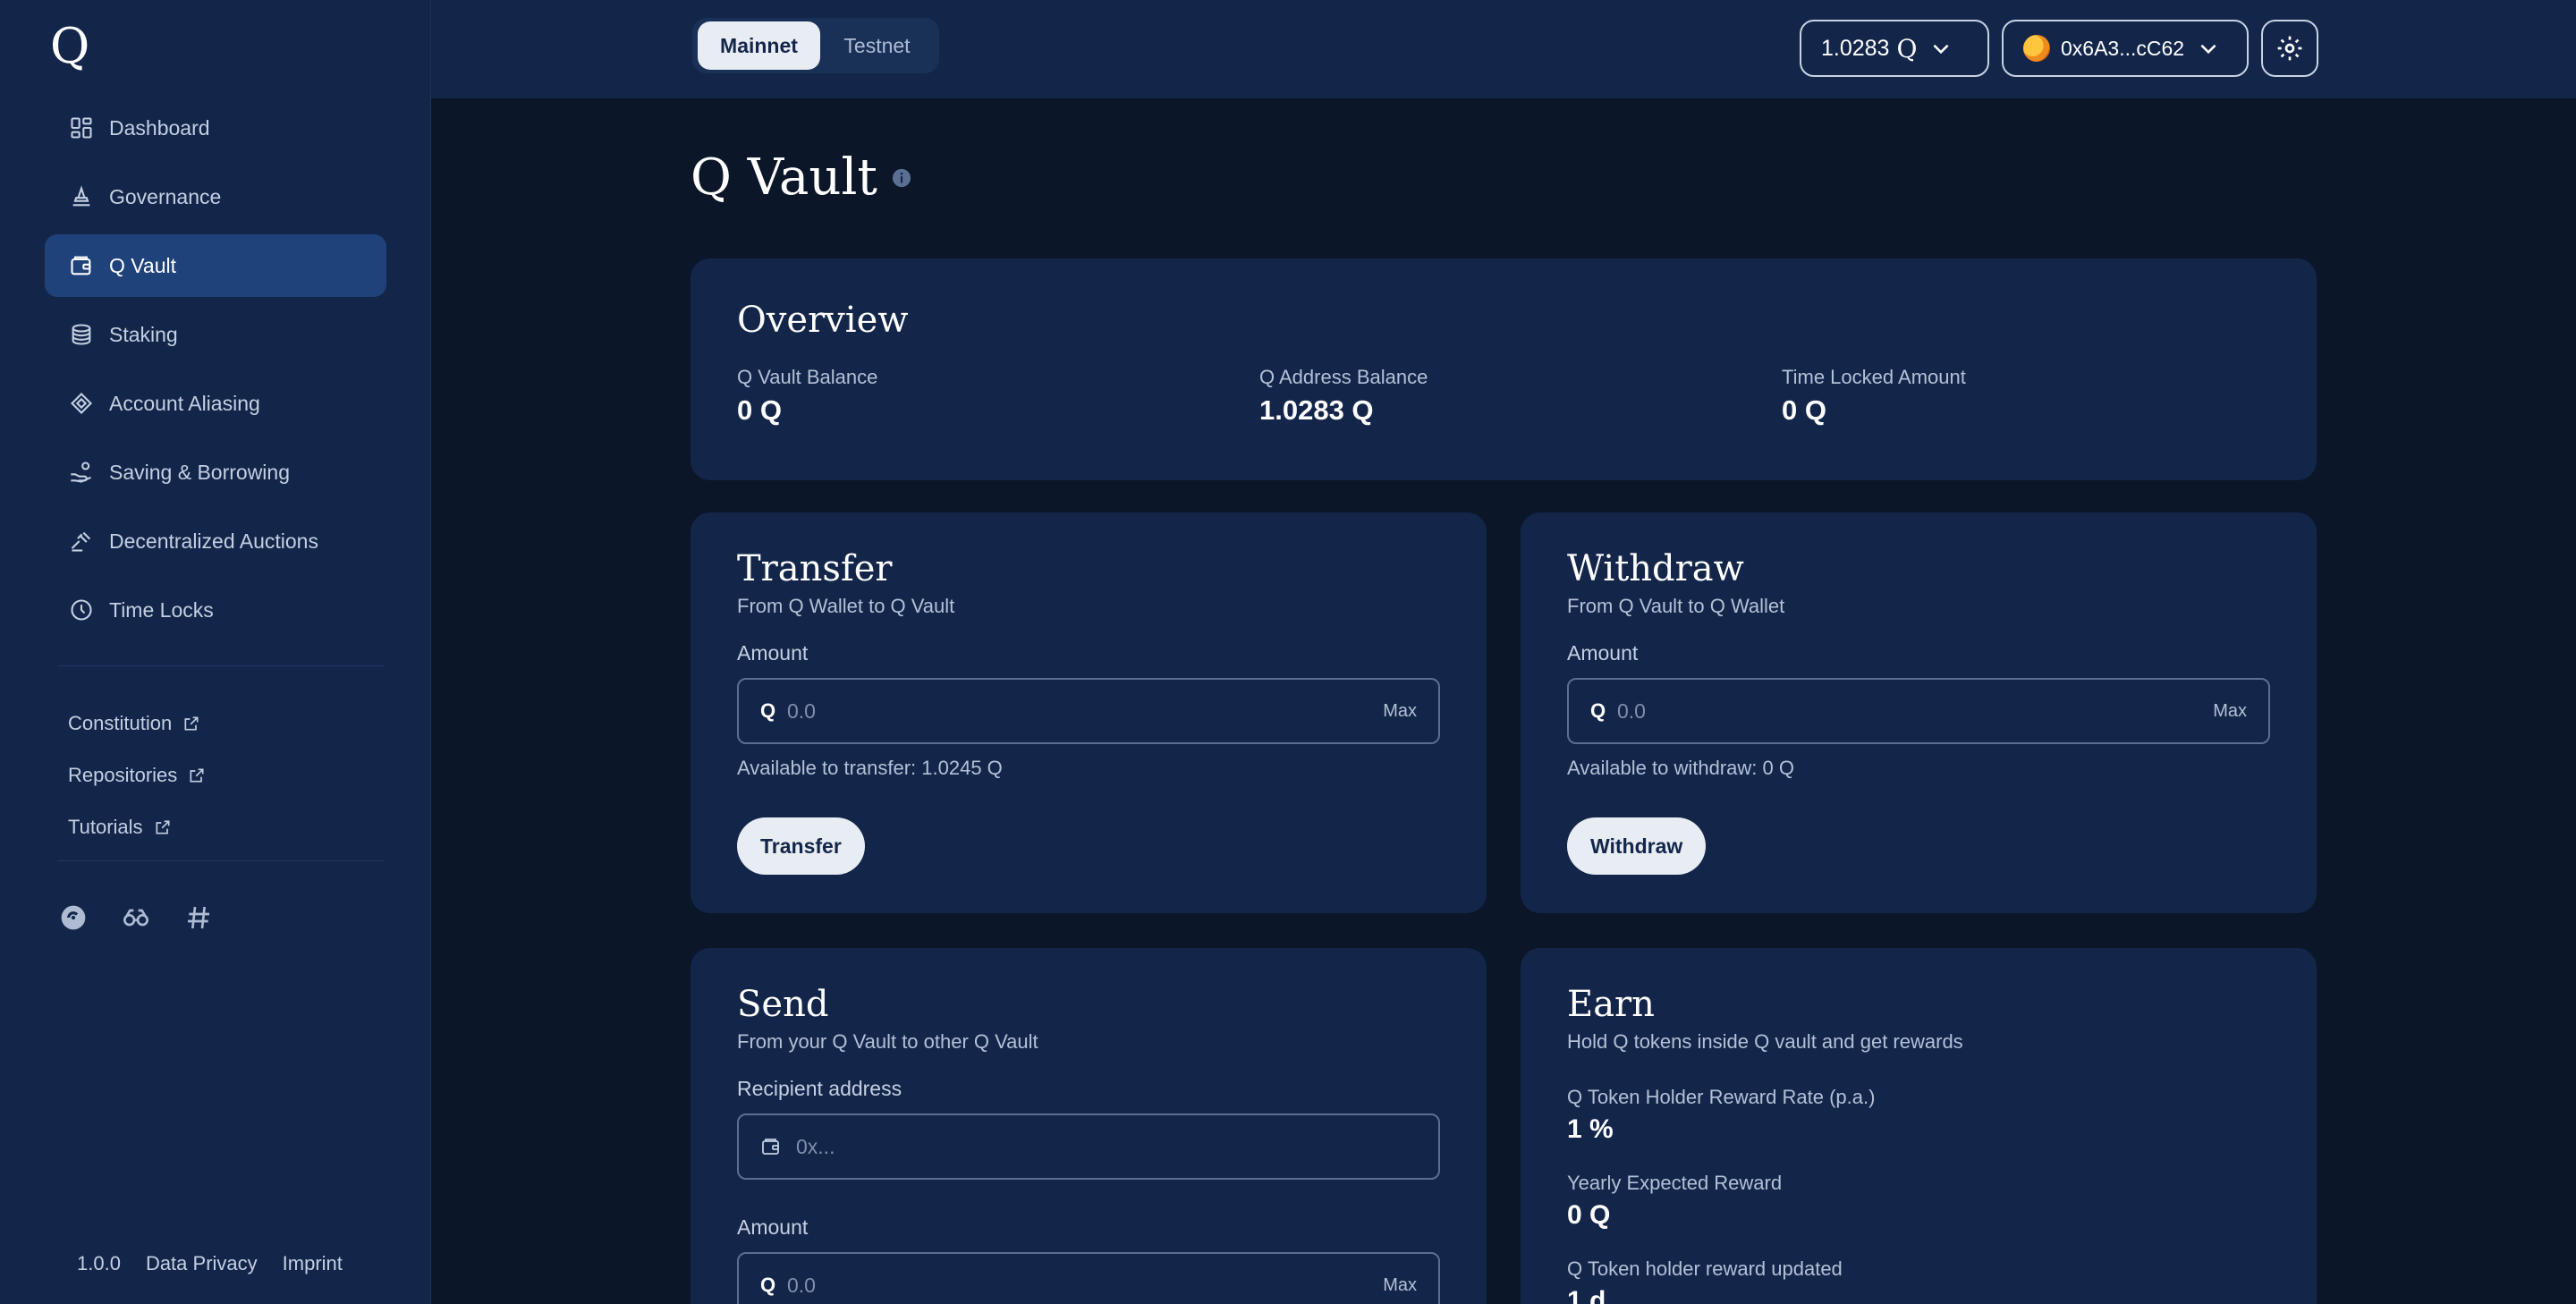 Image resolution: width=2576 pixels, height=1304 pixels. I want to click on stat-value: 1.0283 Q, so click(1316, 410).